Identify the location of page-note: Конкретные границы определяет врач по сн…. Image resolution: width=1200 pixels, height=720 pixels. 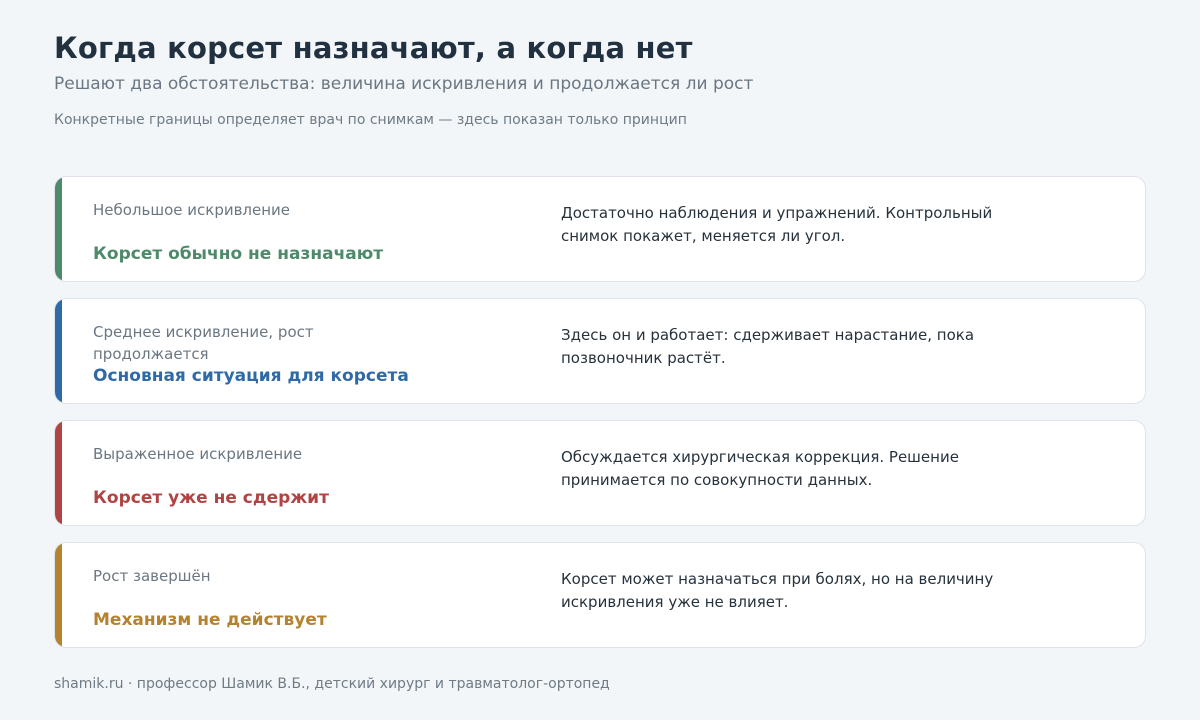
(370, 120).